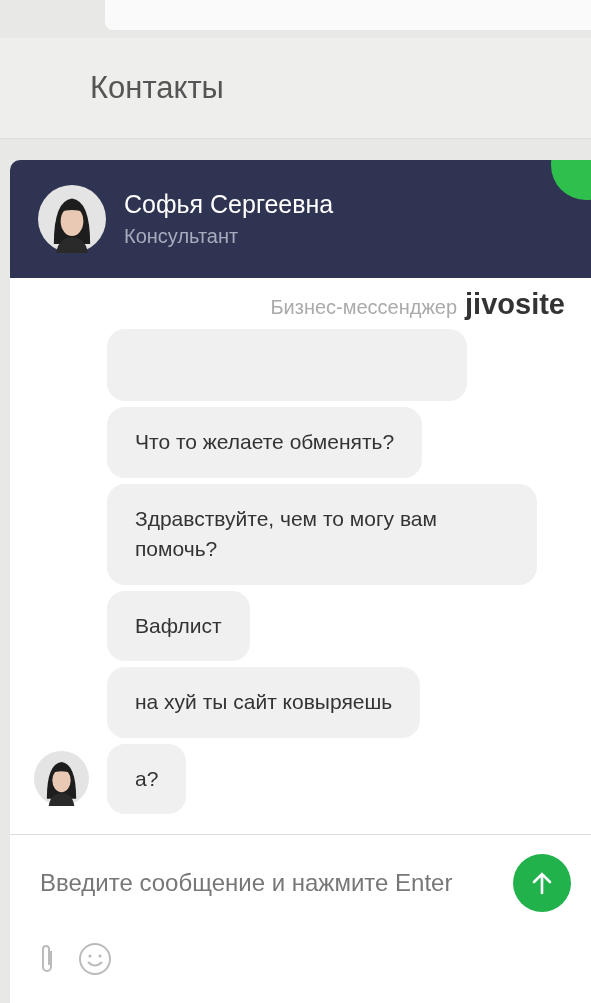 The width and height of the screenshot is (591, 1003). Describe the element at coordinates (322, 534) in the screenshot. I see `message-bubble: Здравствуйте, чем то могу вам помочь?` at that location.